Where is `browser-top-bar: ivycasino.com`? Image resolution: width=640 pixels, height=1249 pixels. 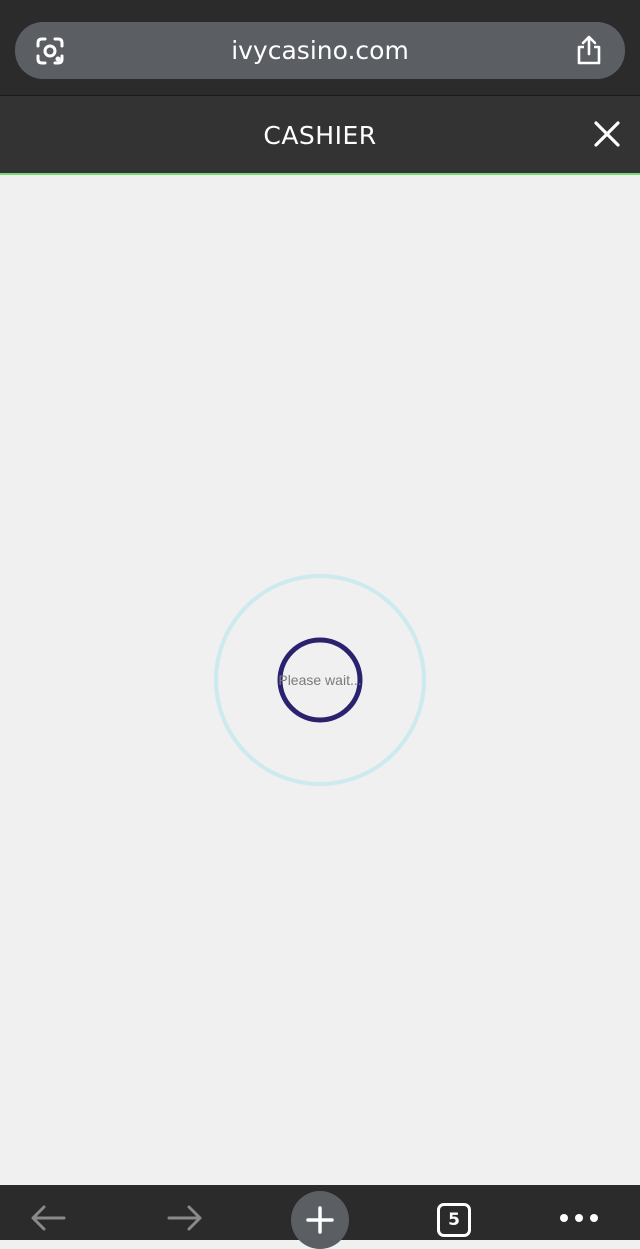
browser-top-bar: ivycasino.com is located at coordinates (320, 48).